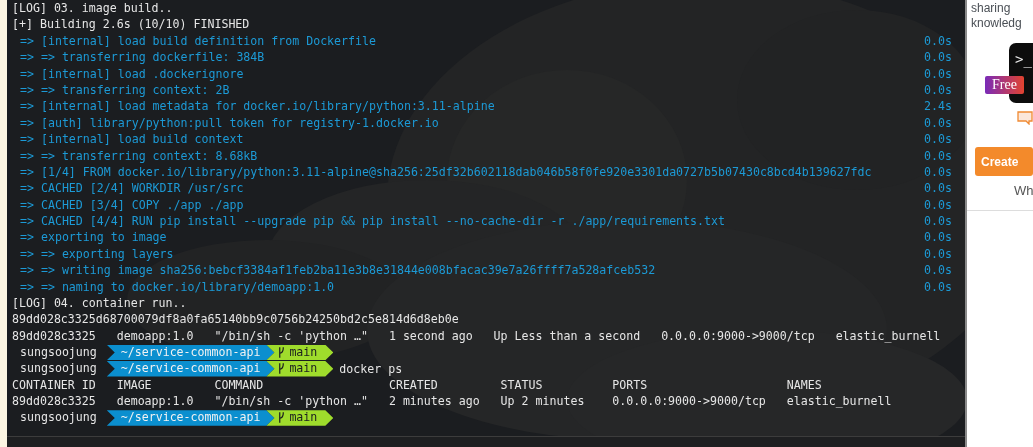 The image size is (1033, 447). What do you see at coordinates (93, 237) in the screenshot?
I see `build-step: => exporting to image` at bounding box center [93, 237].